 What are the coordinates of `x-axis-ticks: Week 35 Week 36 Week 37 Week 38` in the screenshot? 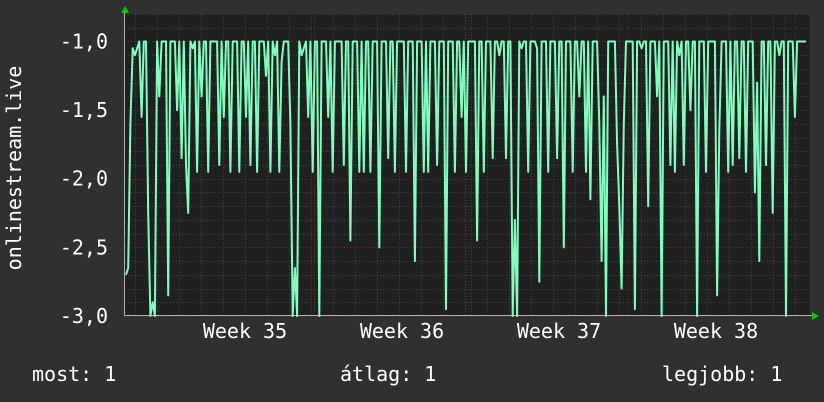 It's located at (480, 331).